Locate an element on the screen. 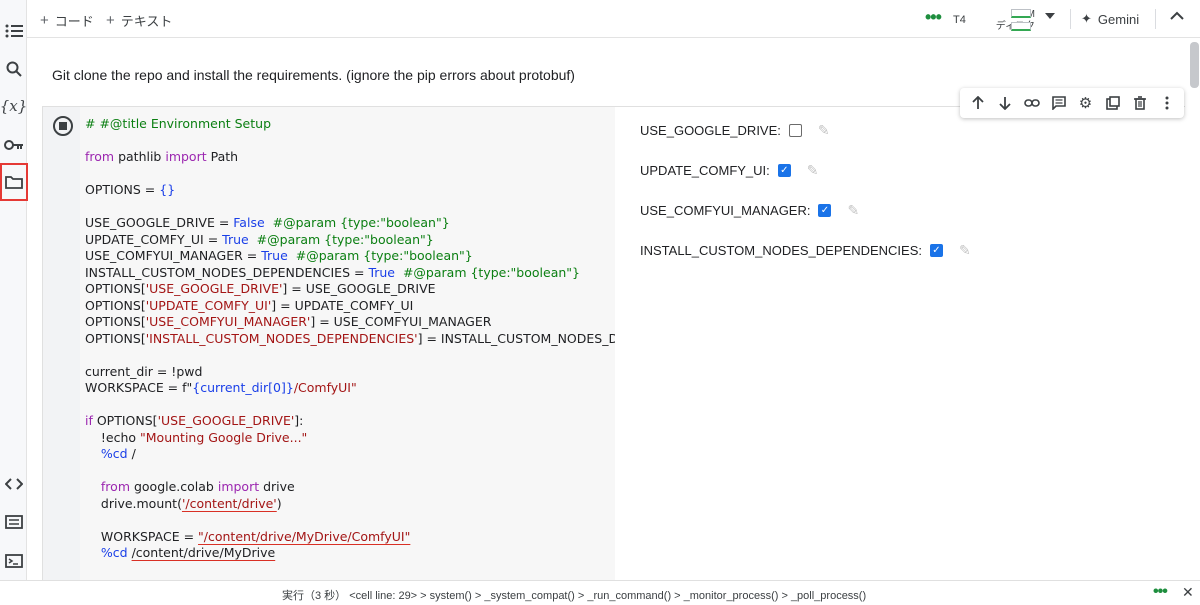 Image resolution: width=1200 pixels, height=605 pixels. code-line: current_dir = !pwd is located at coordinates (350, 372).